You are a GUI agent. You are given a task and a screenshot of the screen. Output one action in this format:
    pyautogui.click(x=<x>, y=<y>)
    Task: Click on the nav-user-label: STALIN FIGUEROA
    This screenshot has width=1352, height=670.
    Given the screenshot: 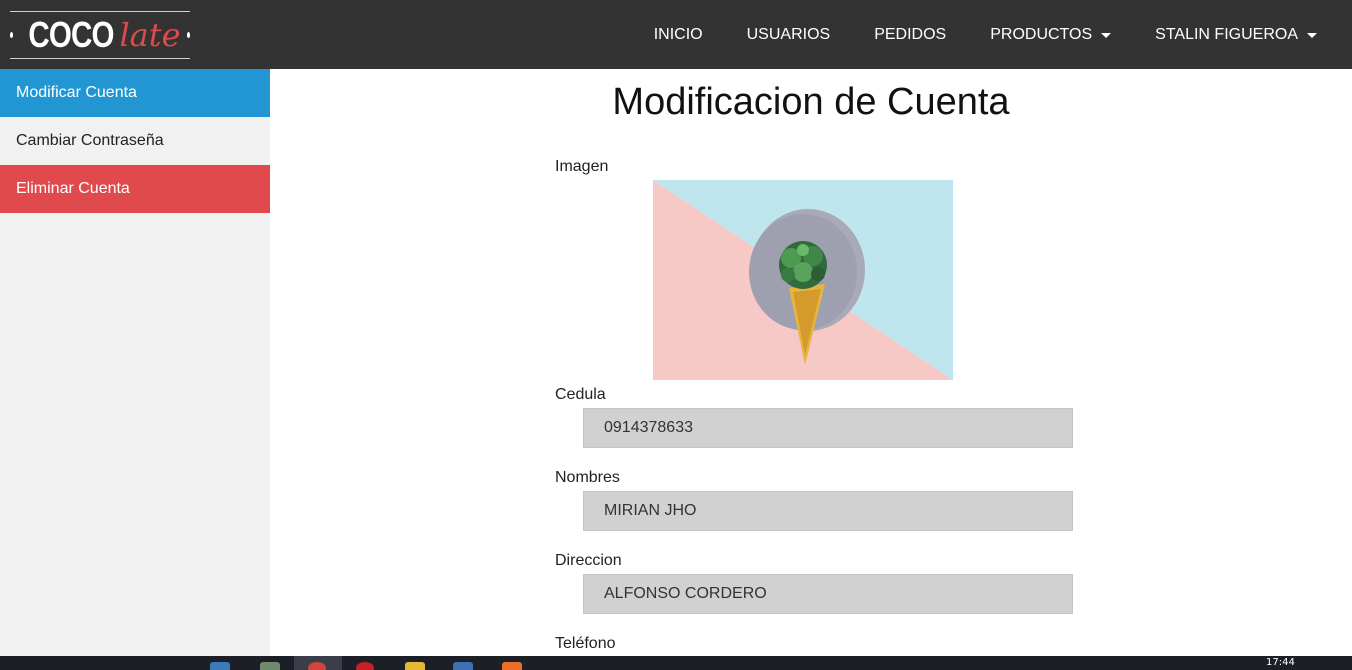 What is the action you would take?
    pyautogui.click(x=1226, y=34)
    